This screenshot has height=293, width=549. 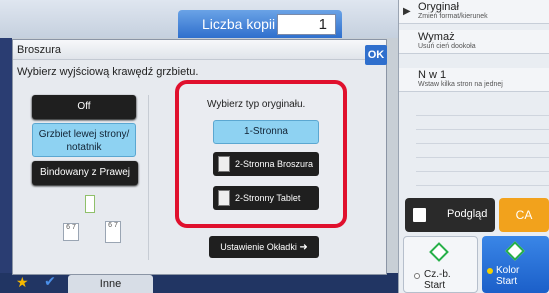 I want to click on cover-settings-button: Ustawienie Okładki ➜, so click(x=264, y=247).